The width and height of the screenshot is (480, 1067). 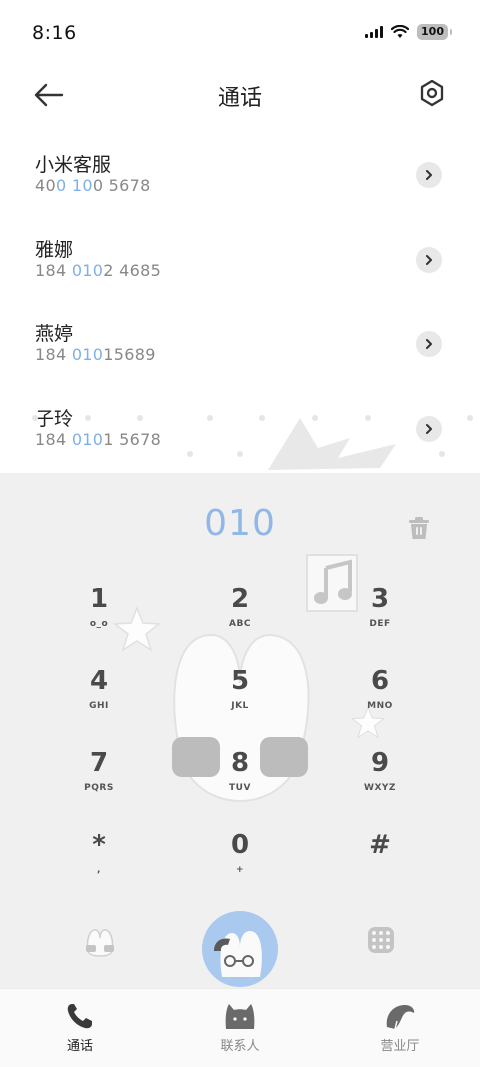 What do you see at coordinates (54, 334) in the screenshot?
I see `contact-name: 燕婷` at bounding box center [54, 334].